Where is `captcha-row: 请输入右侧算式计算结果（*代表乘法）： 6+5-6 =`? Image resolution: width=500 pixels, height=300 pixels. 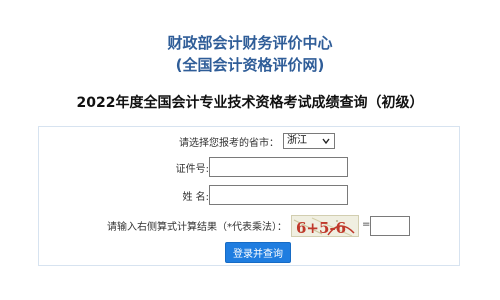
captcha-row: 请输入右侧算式计算结果（*代表乘法）： 6+5-6 = is located at coordinates (249, 226).